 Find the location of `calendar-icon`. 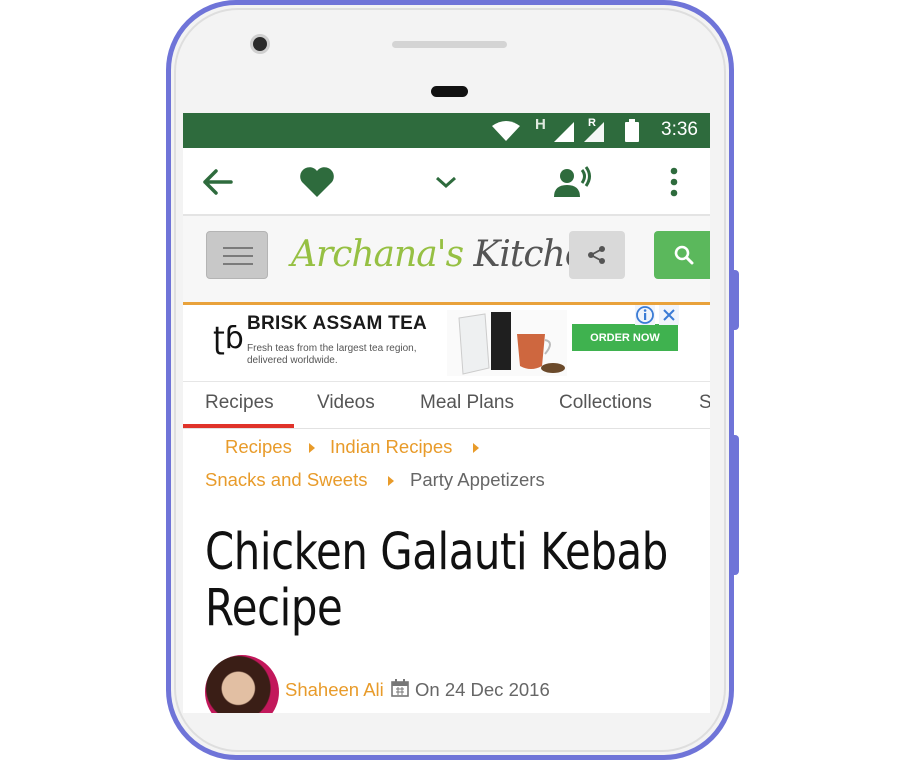

calendar-icon is located at coordinates (400, 688).